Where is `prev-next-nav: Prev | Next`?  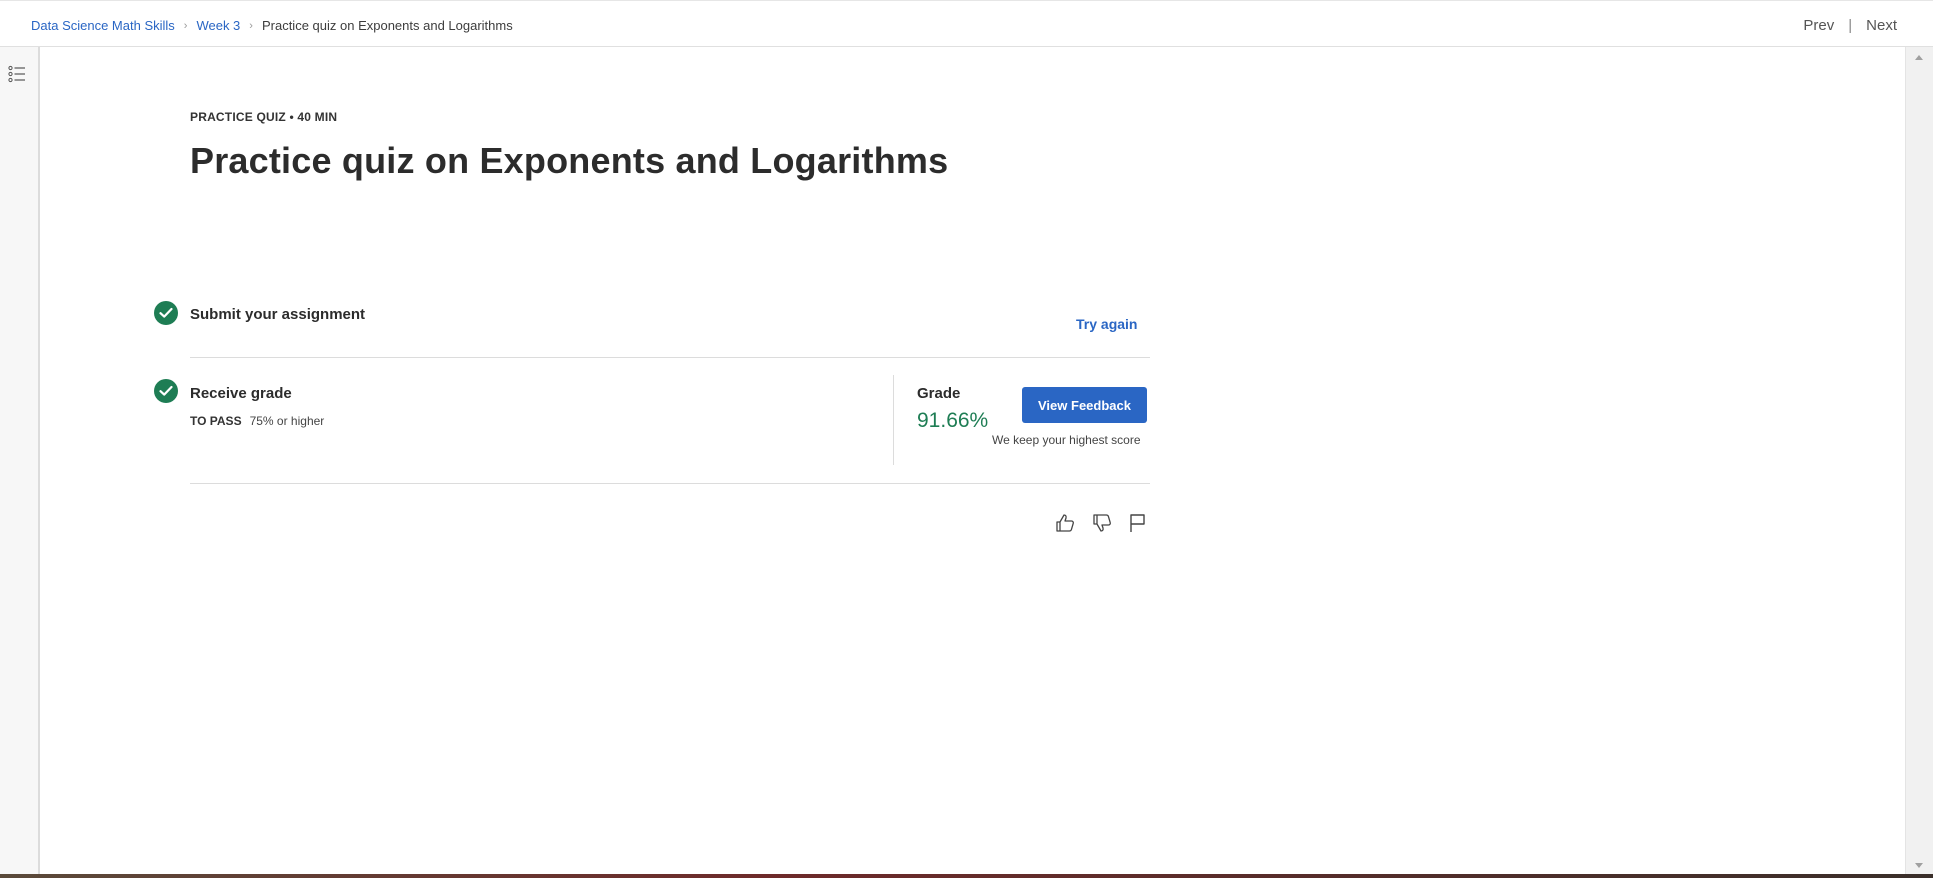
prev-next-nav: Prev | Next is located at coordinates (1850, 25).